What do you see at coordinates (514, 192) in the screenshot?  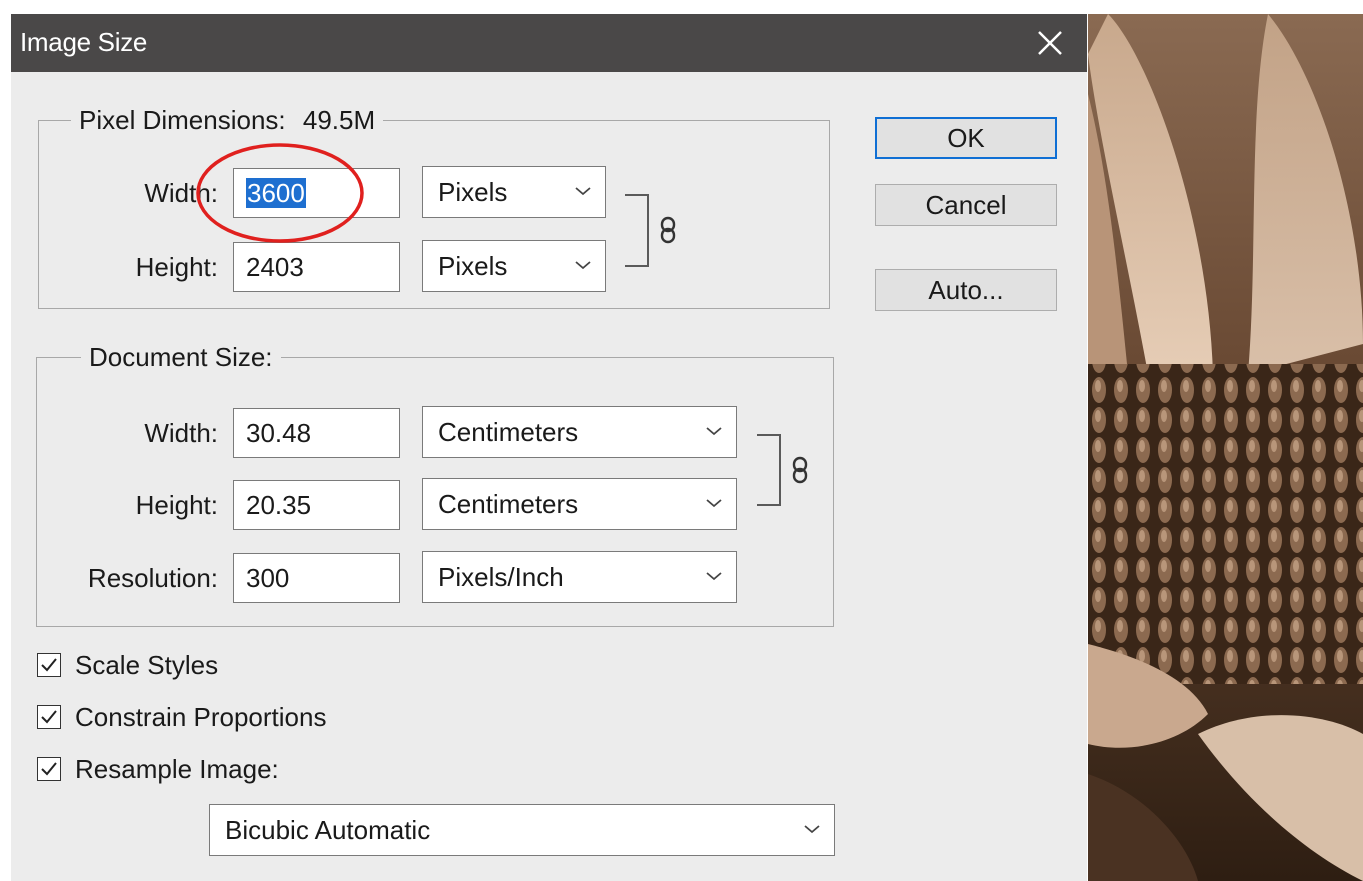 I see `pixel-width-unit-select: Pixels` at bounding box center [514, 192].